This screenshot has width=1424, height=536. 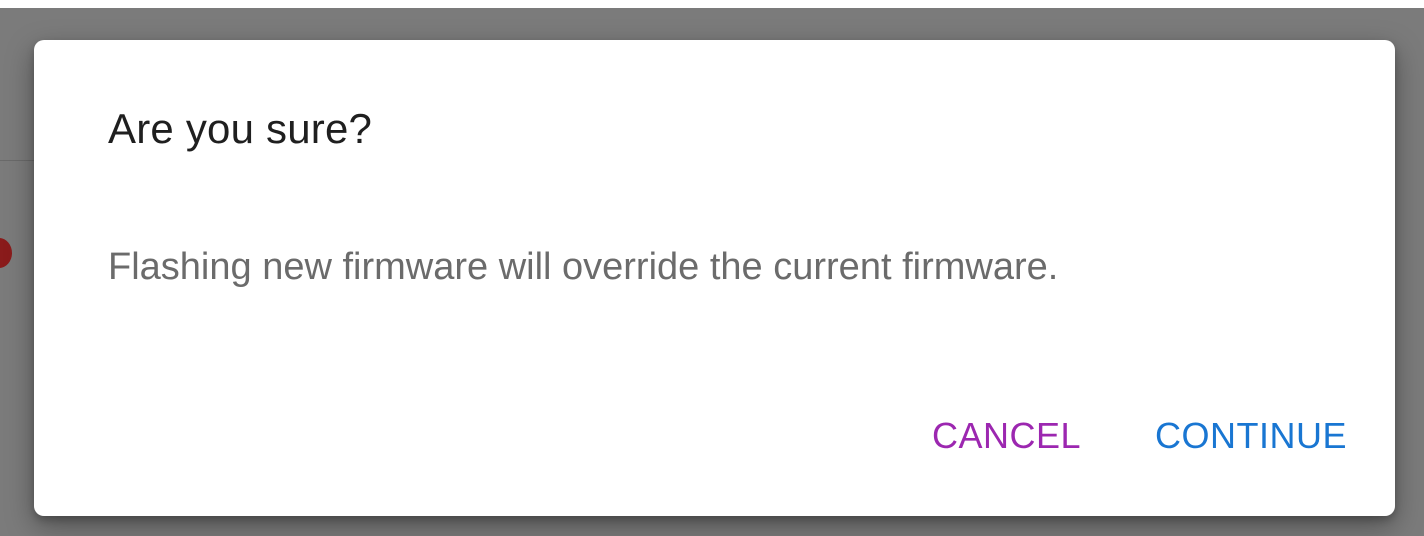 What do you see at coordinates (712, 4) in the screenshot?
I see `page-top-strip` at bounding box center [712, 4].